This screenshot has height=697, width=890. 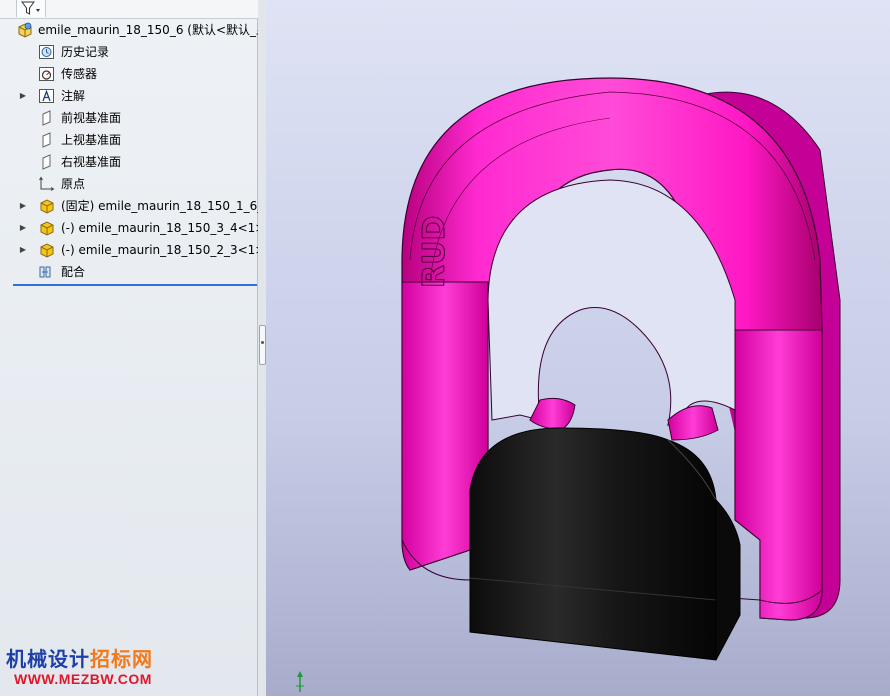 I want to click on annotation-icon, so click(x=47, y=96).